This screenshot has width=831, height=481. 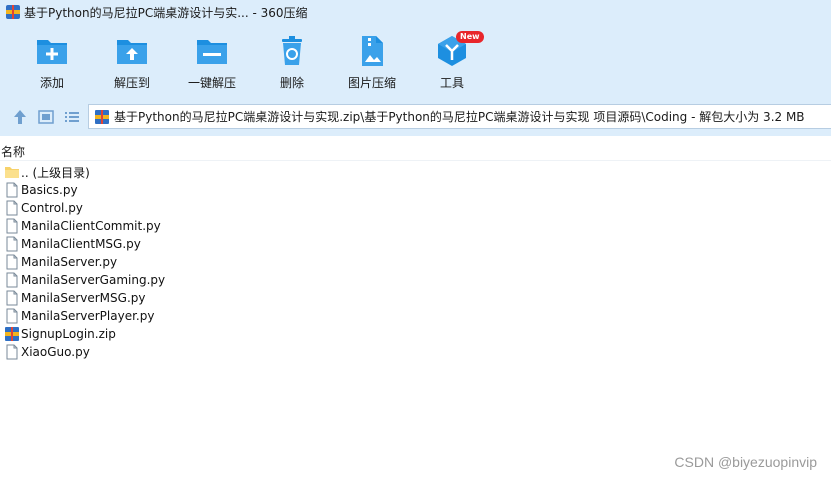 I want to click on watermark-text: CSDN @biyezuopinvip, so click(x=745, y=462).